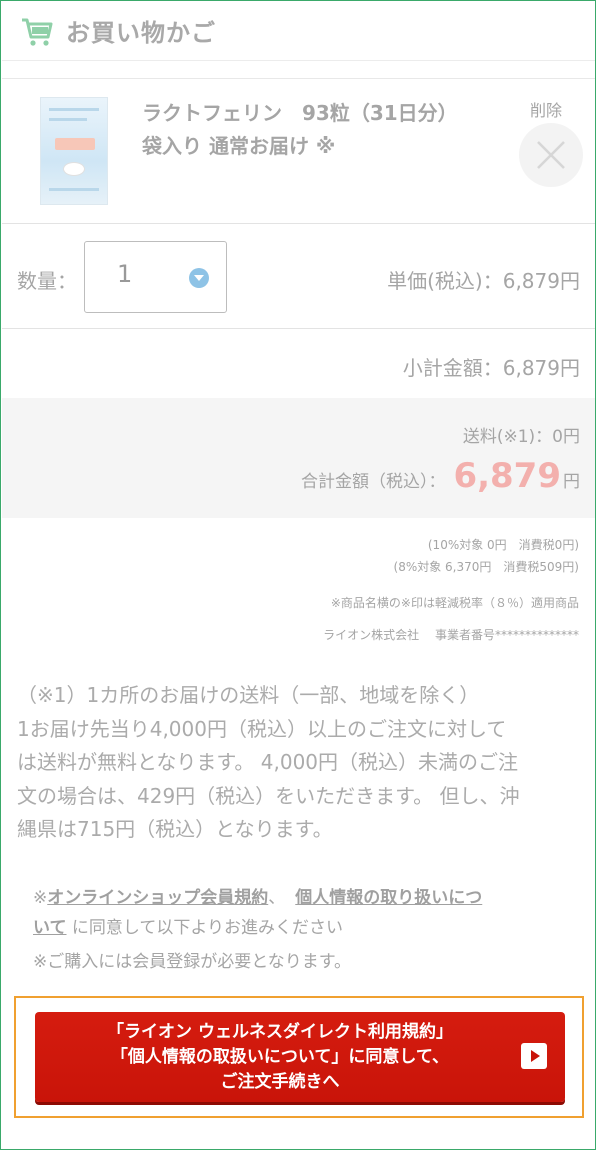 The width and height of the screenshot is (596, 1150). What do you see at coordinates (322, 130) in the screenshot?
I see `product-name: ラクトフェリン 93粒（31日分） 袋入り 通常お届け ※` at bounding box center [322, 130].